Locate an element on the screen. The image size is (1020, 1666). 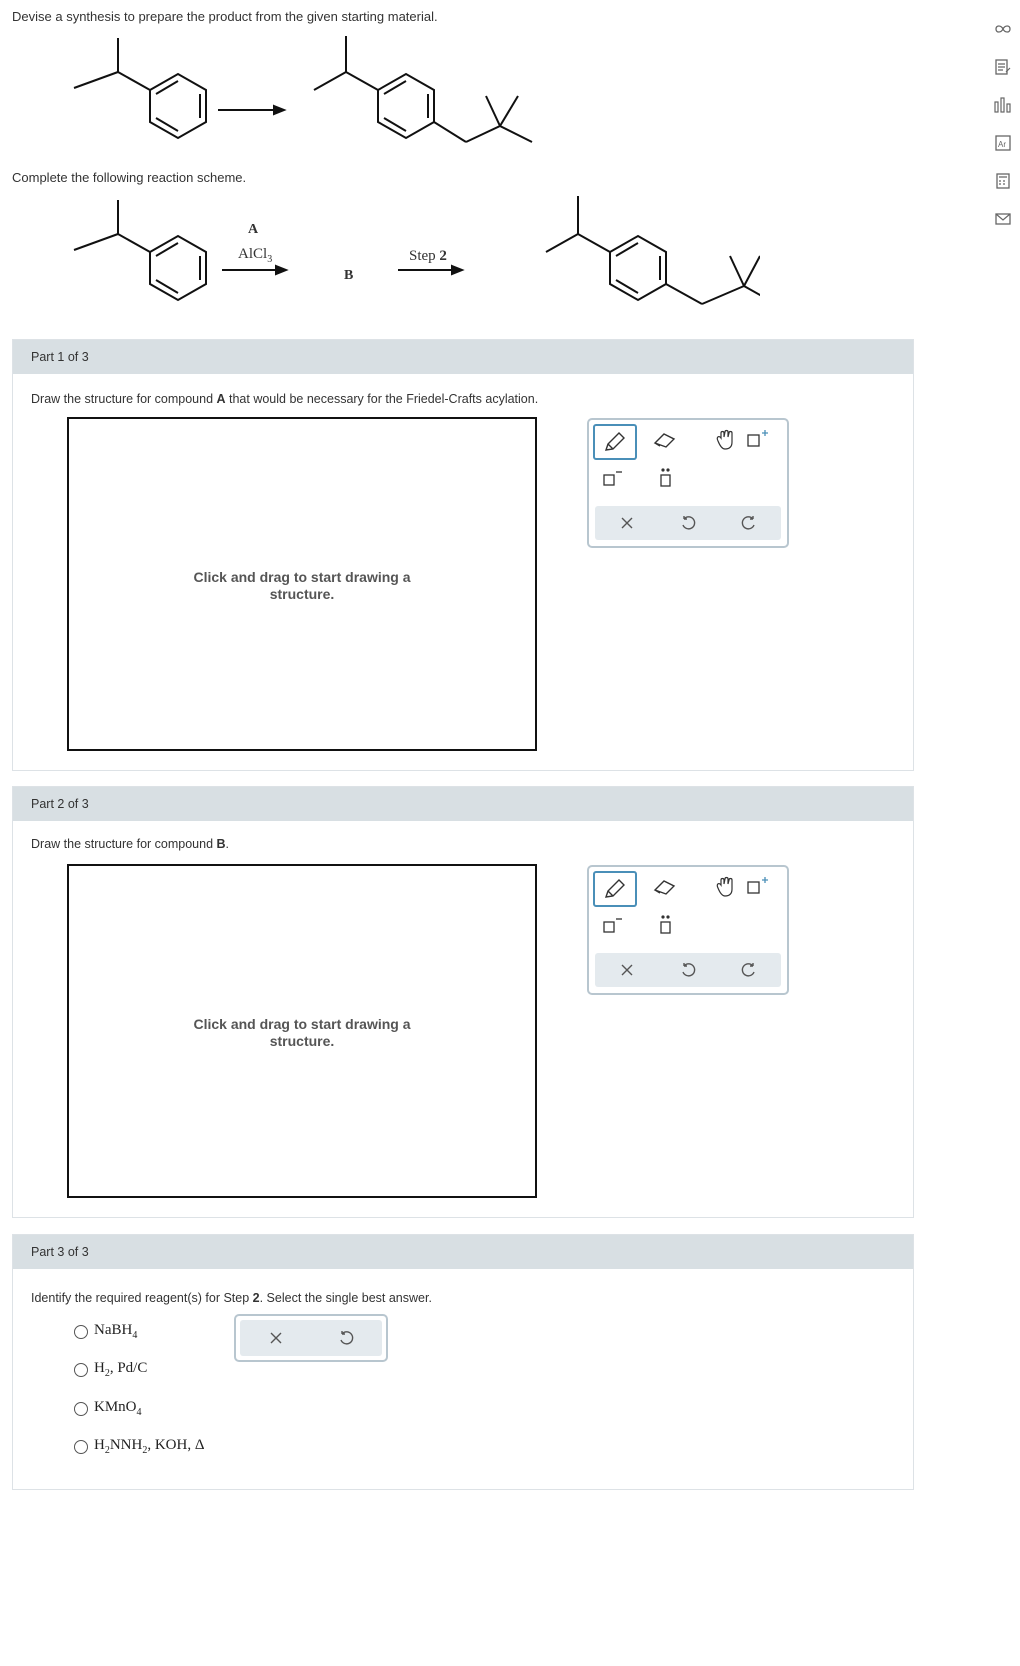
alcl3-label: AlCl3 is located at coordinates (255, 255).